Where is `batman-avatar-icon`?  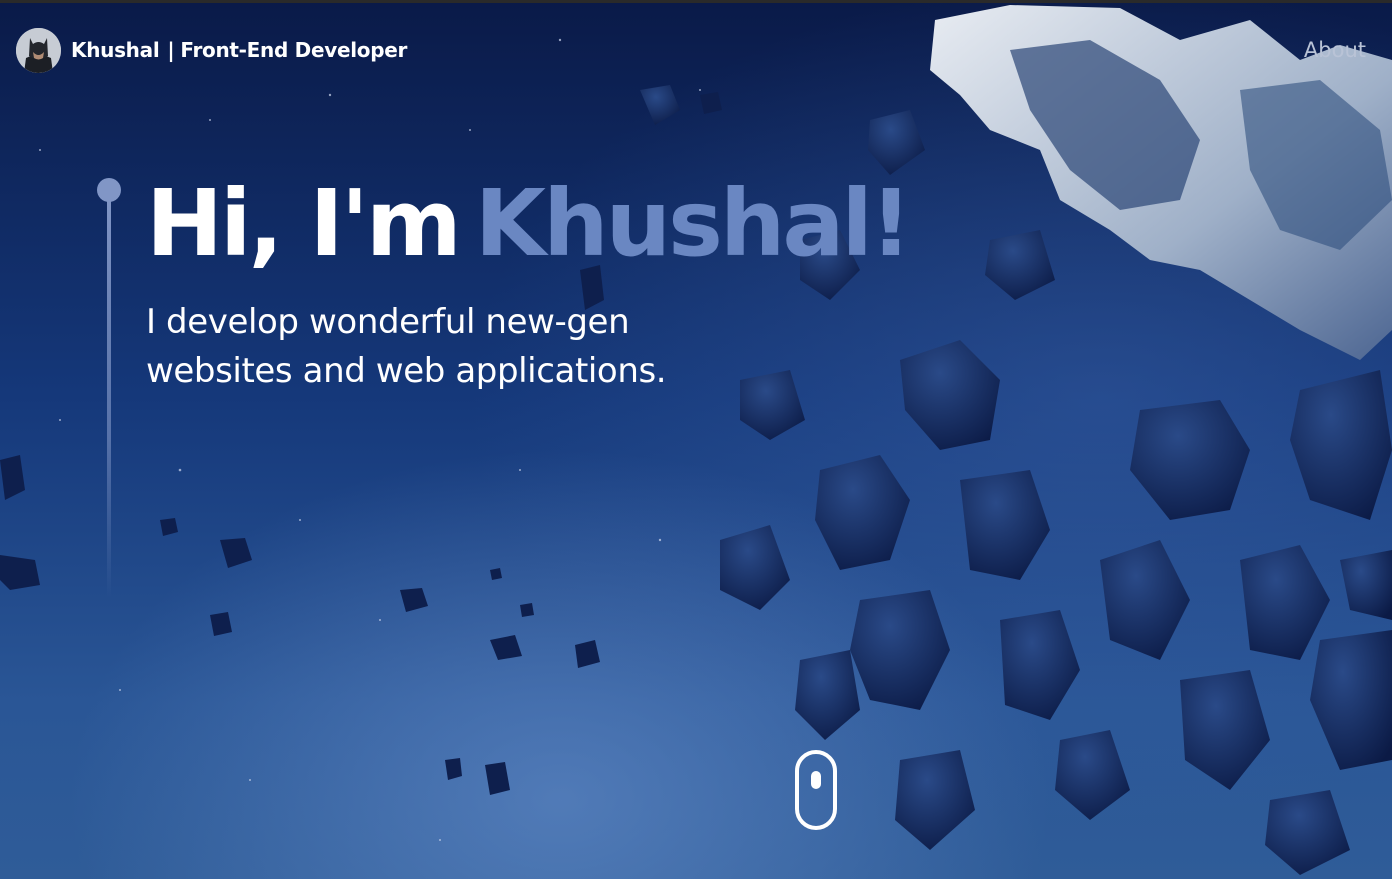 batman-avatar-icon is located at coordinates (38, 50).